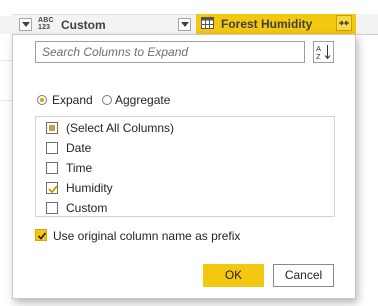  What do you see at coordinates (72, 100) in the screenshot?
I see `expand-label: Expand` at bounding box center [72, 100].